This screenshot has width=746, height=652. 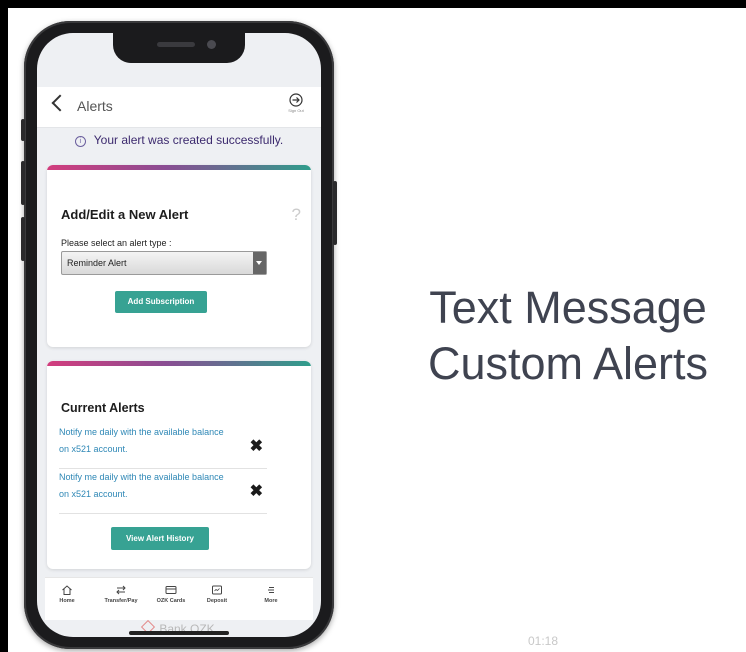 What do you see at coordinates (296, 215) in the screenshot?
I see `help-icon: ?` at bounding box center [296, 215].